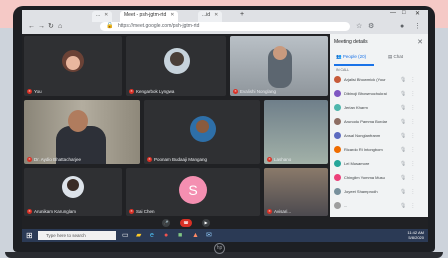  Describe the element at coordinates (73, 192) in the screenshot. I see `participant-tile: ✕ Arunikam Karunglam` at that location.